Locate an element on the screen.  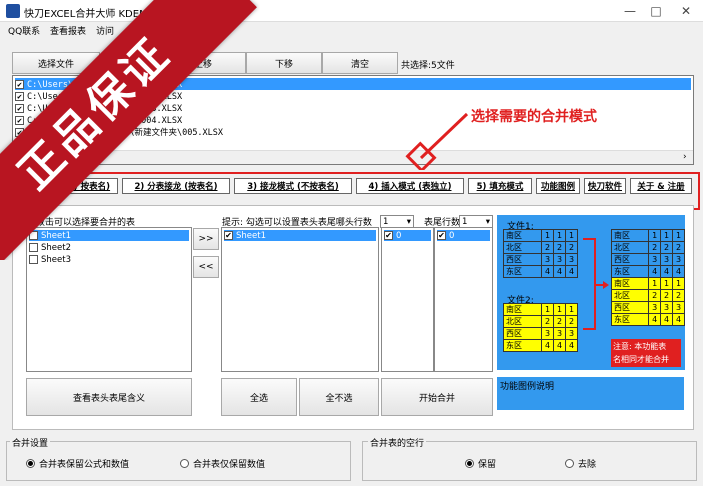
file-count-label: 共选择:5文件 is located at coordinates (428, 66).